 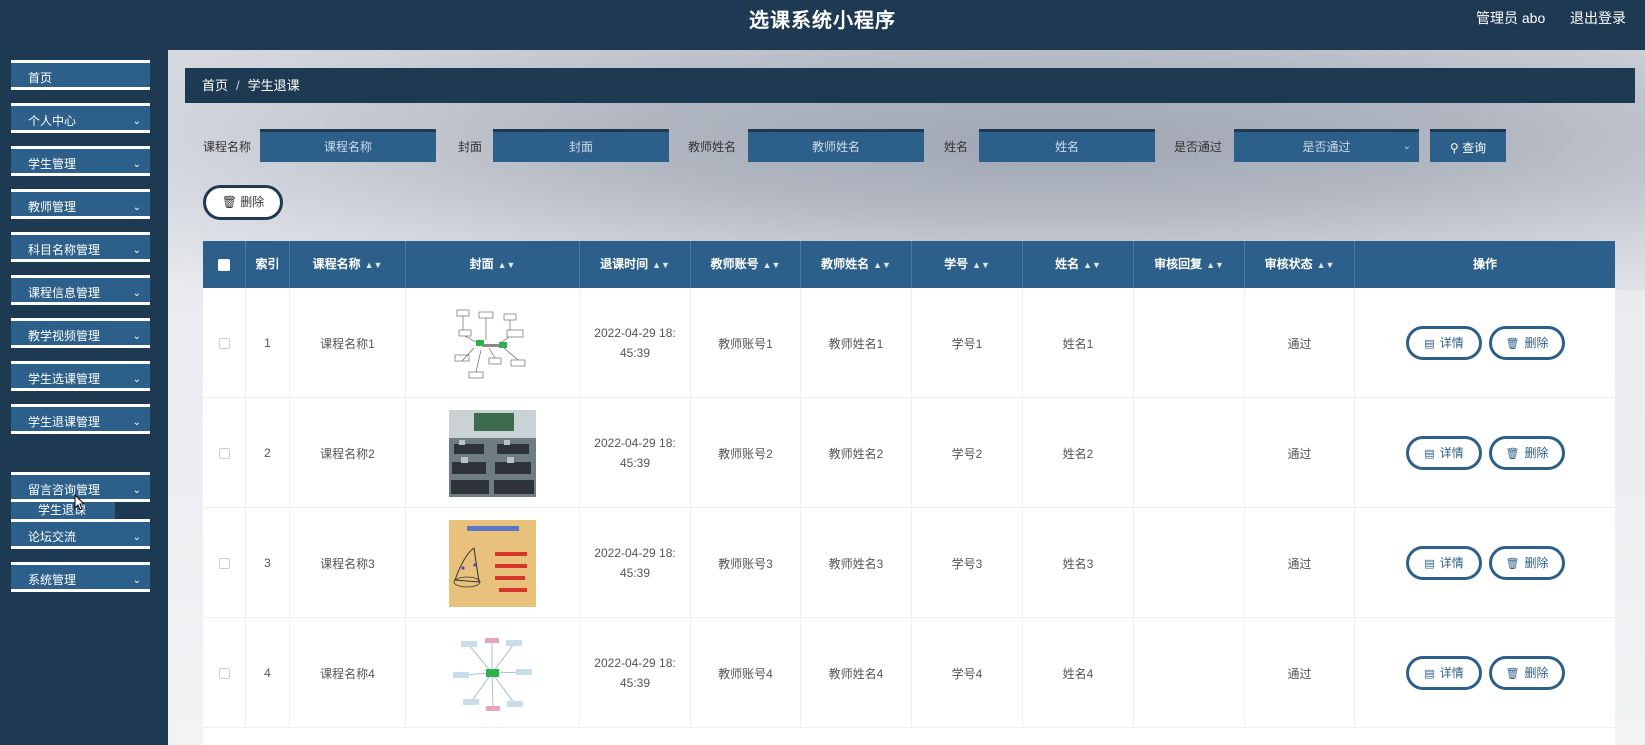 I want to click on sidebar-item-label: 科目名称管理, so click(x=64, y=250).